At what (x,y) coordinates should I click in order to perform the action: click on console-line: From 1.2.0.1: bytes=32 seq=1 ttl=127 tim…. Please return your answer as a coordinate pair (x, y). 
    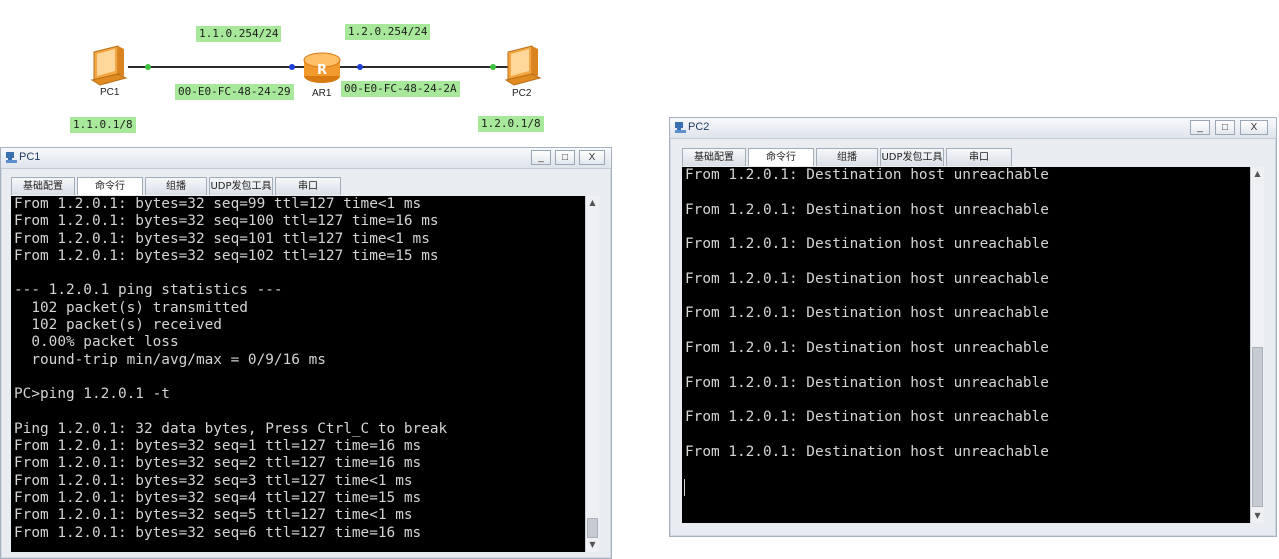
    Looking at the image, I should click on (218, 446).